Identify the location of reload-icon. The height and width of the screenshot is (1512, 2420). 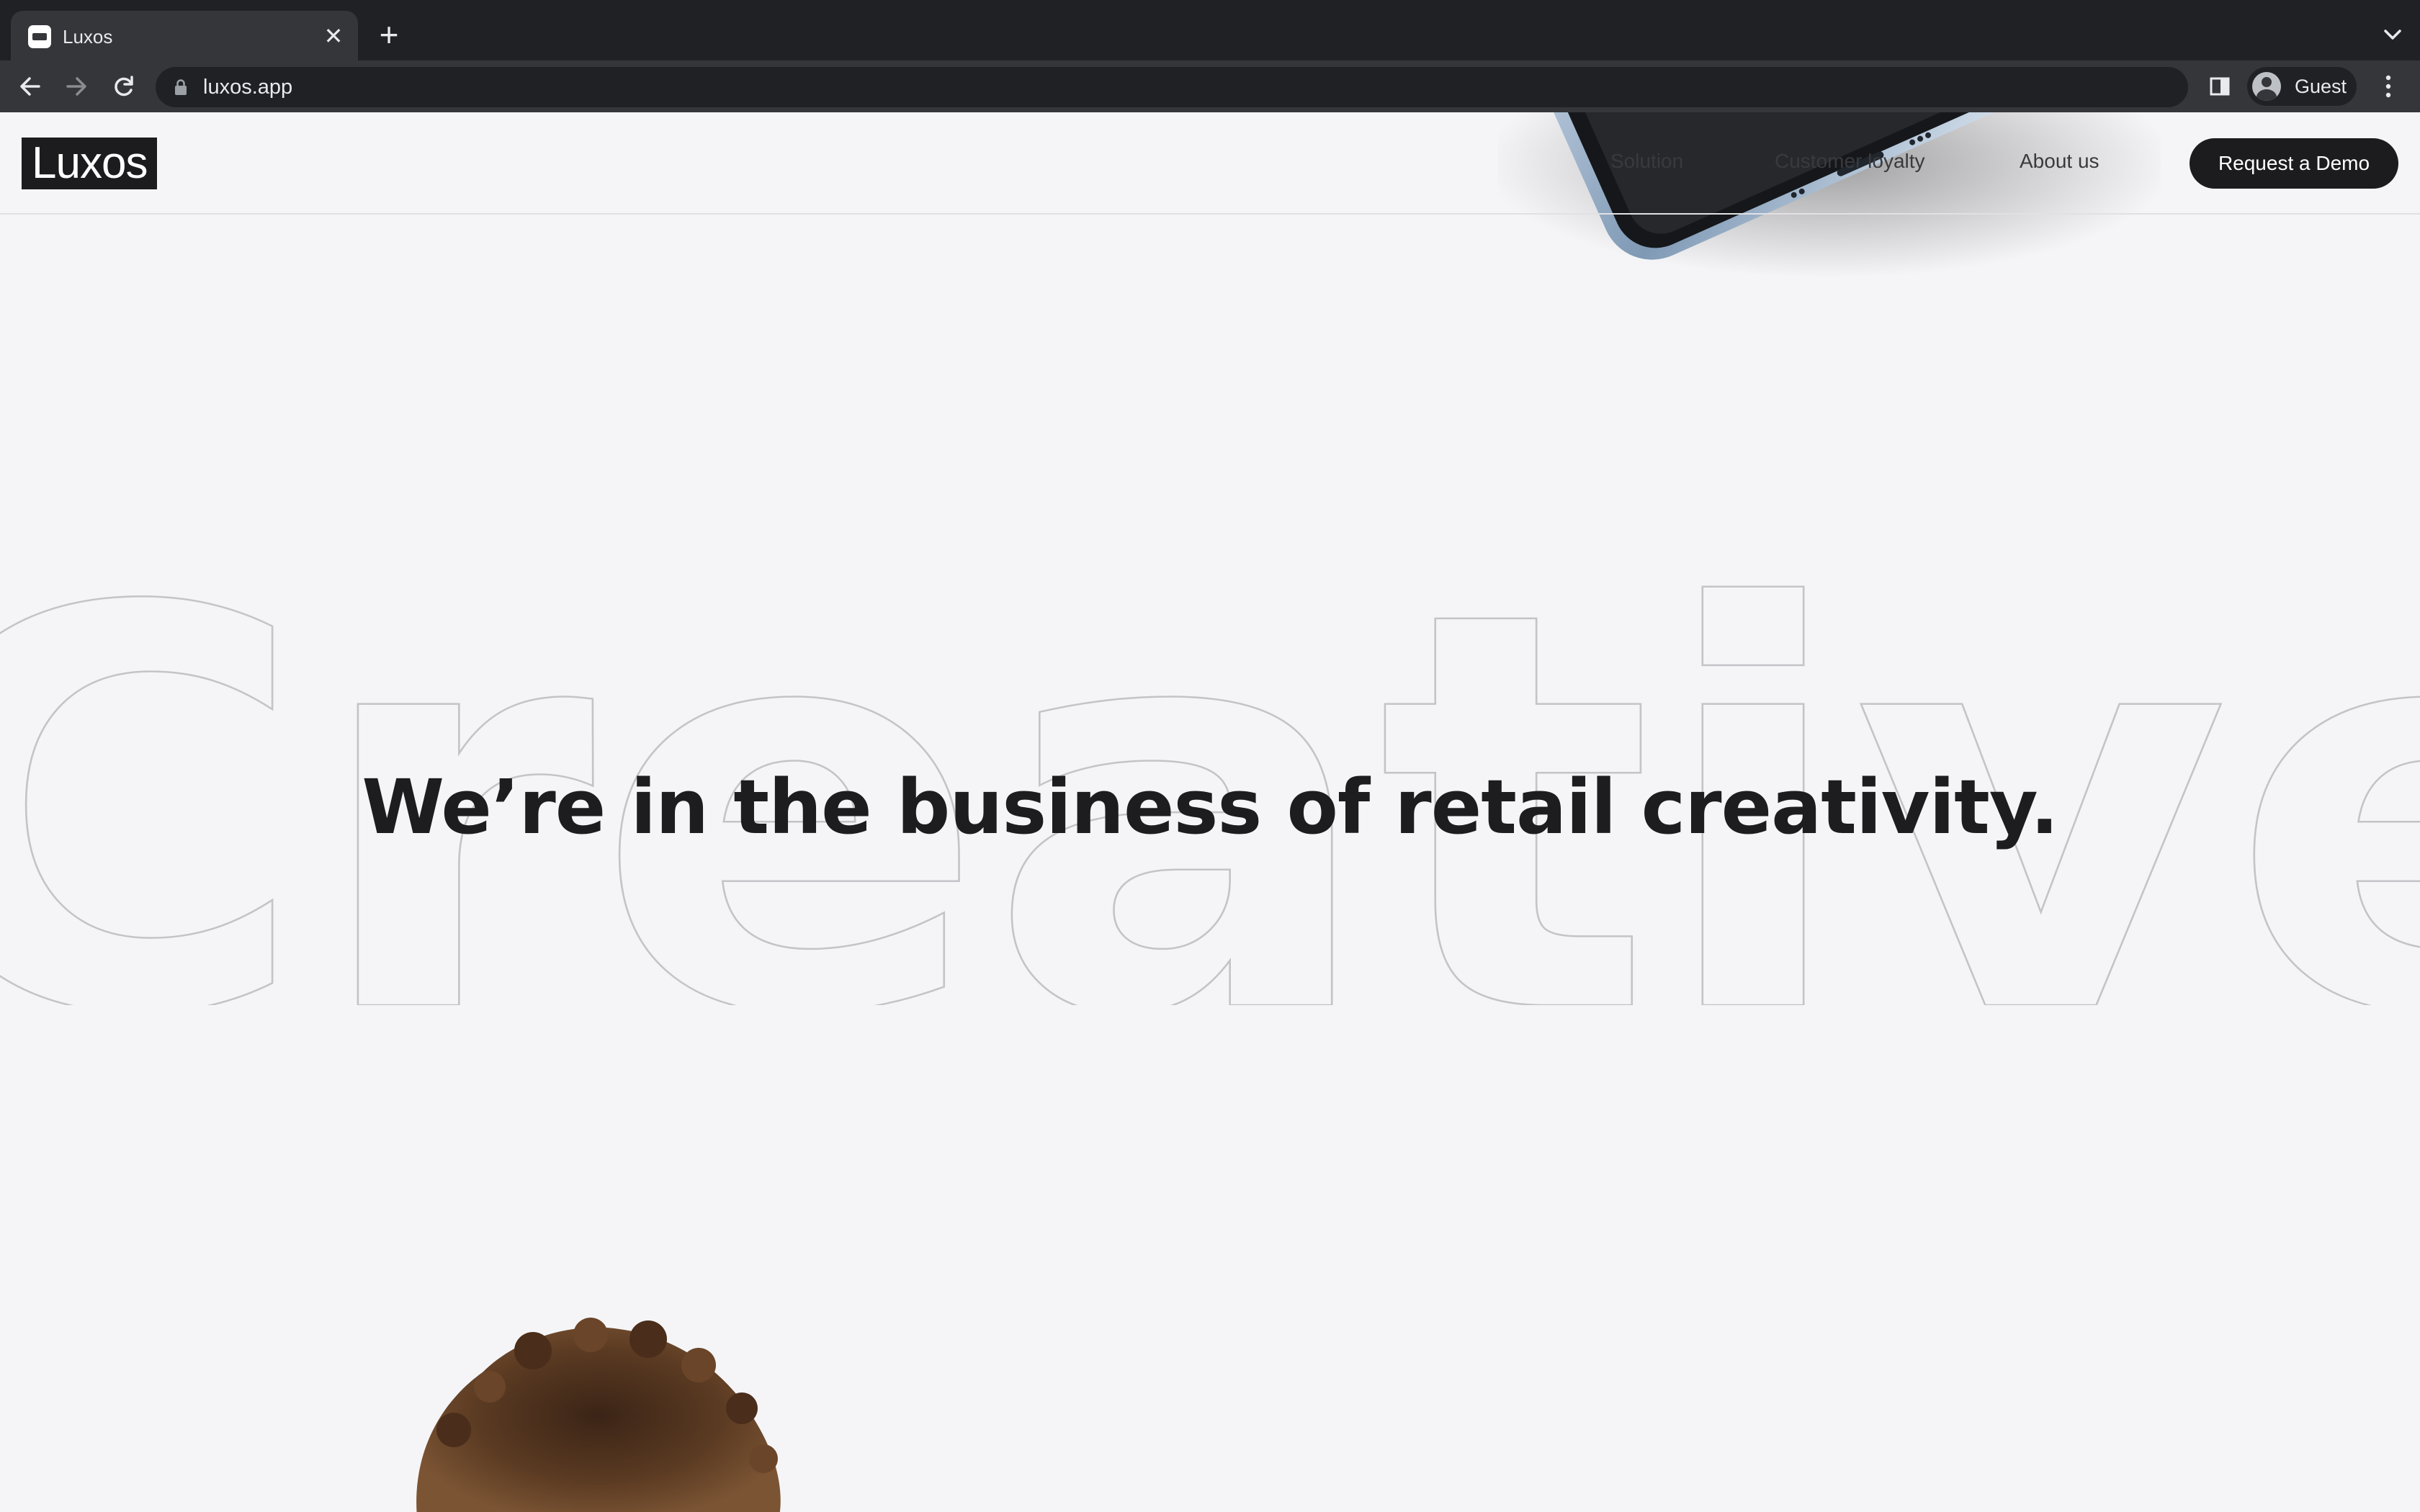
(124, 86).